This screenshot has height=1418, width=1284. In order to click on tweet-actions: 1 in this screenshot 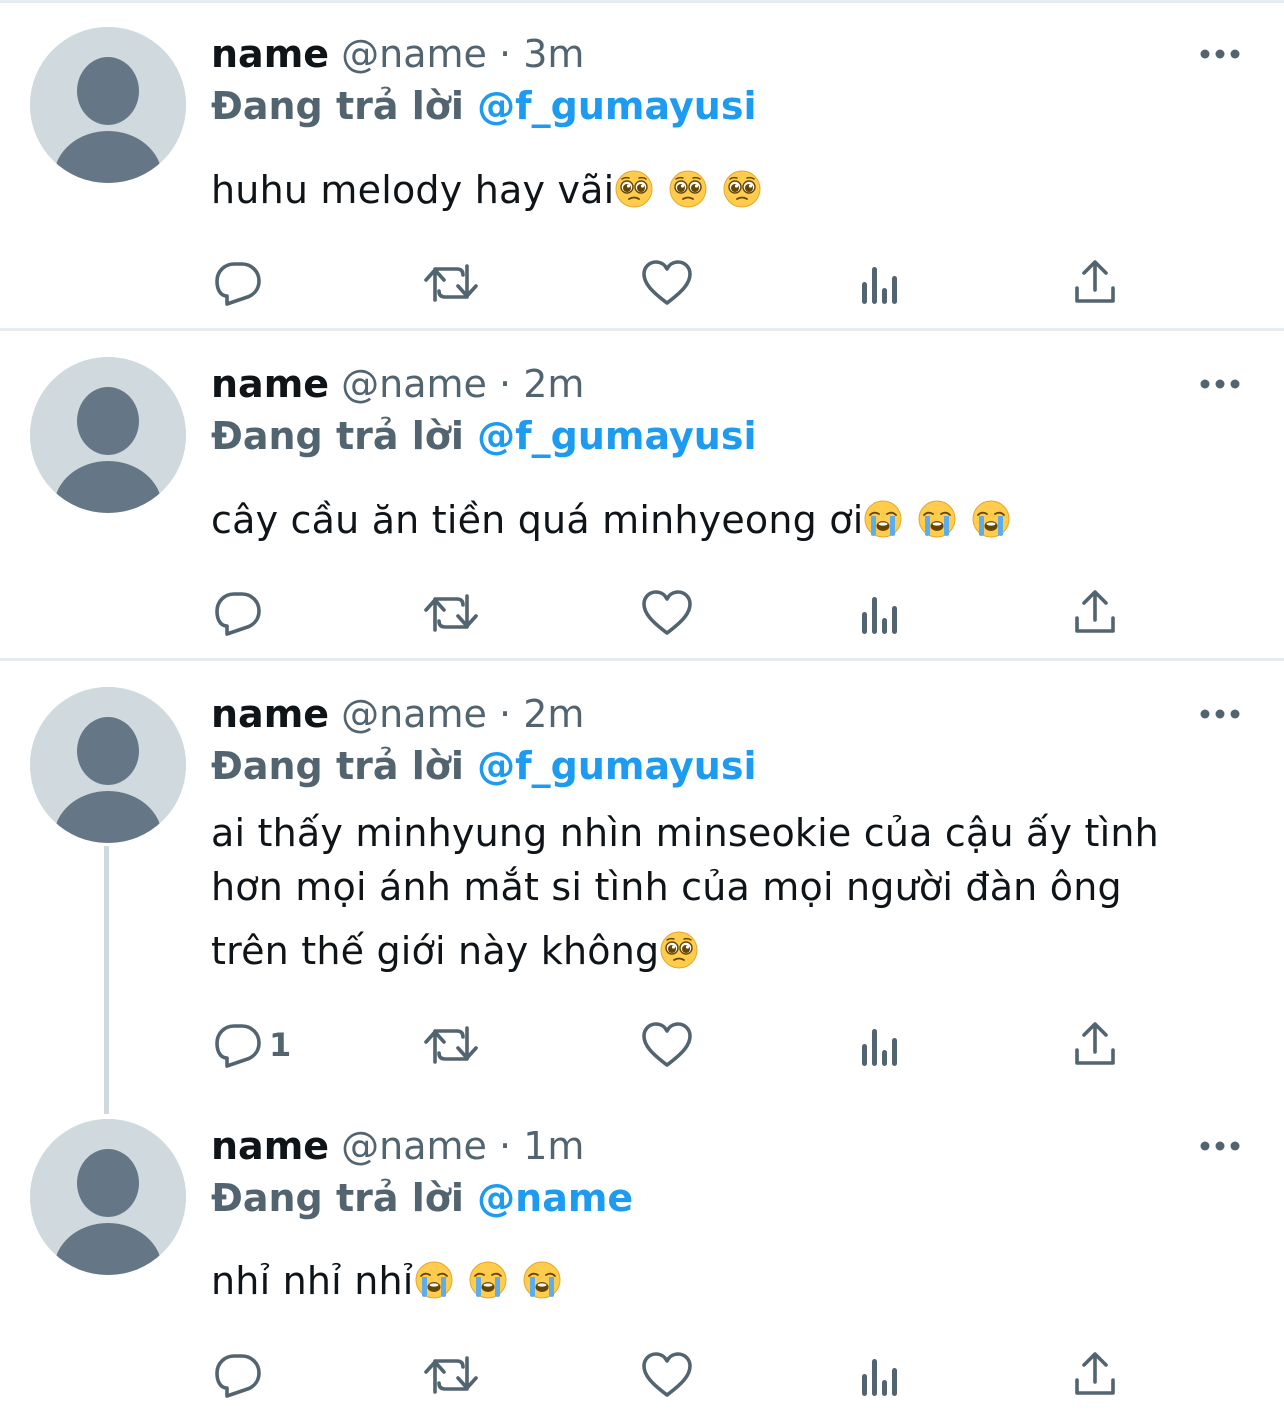, I will do `click(671, 1045)`.